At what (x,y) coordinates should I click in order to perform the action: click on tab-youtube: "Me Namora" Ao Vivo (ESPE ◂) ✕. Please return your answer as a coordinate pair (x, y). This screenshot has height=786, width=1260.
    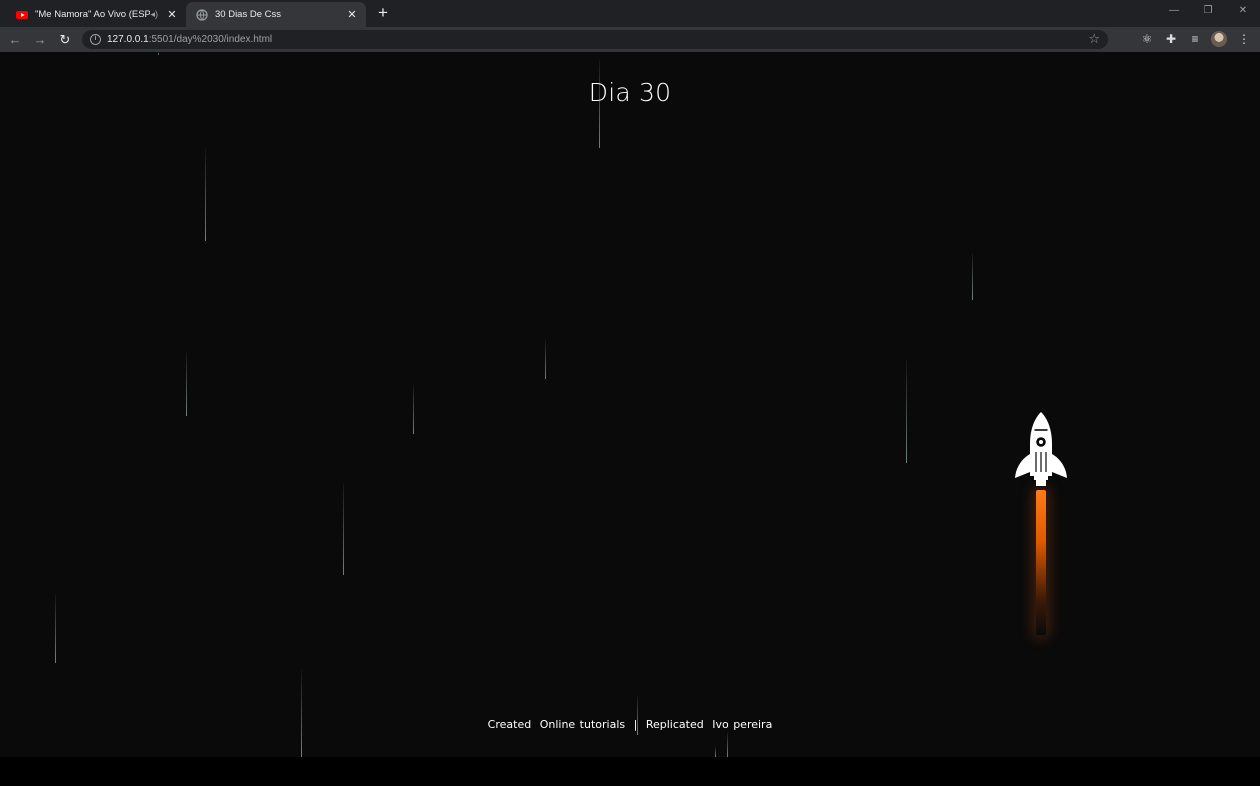
    Looking at the image, I should click on (96, 14).